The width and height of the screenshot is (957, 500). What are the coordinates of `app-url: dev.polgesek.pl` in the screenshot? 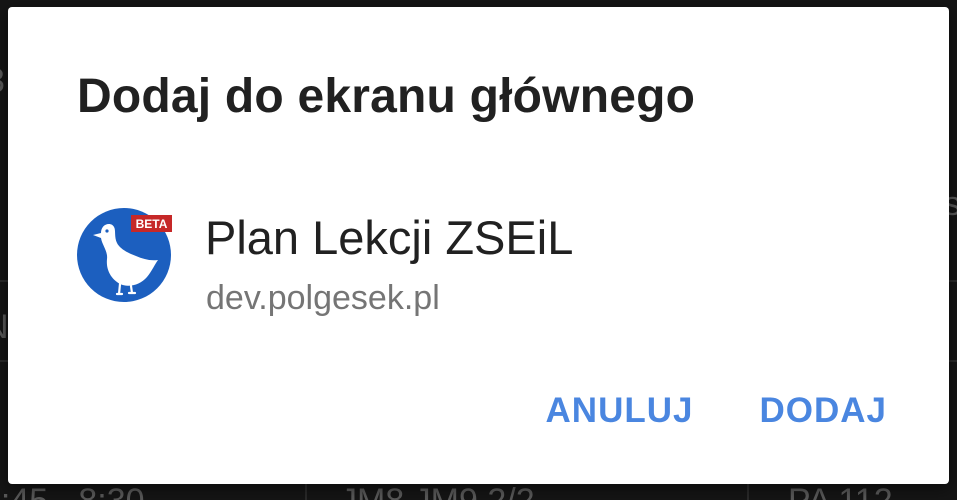 It's located at (323, 298).